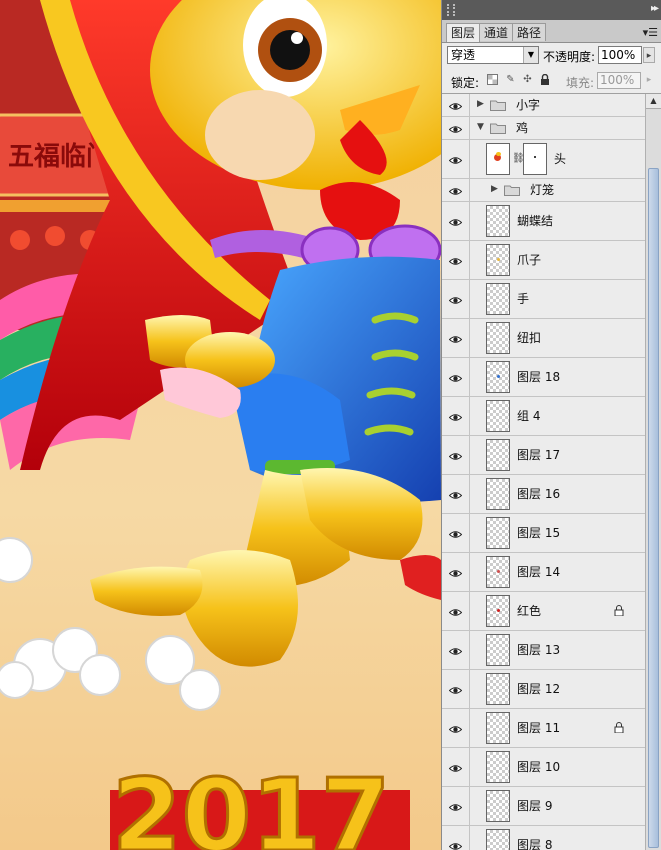 The height and width of the screenshot is (850, 661). Describe the element at coordinates (538, 650) in the screenshot. I see `layer-name: 图层 13` at that location.